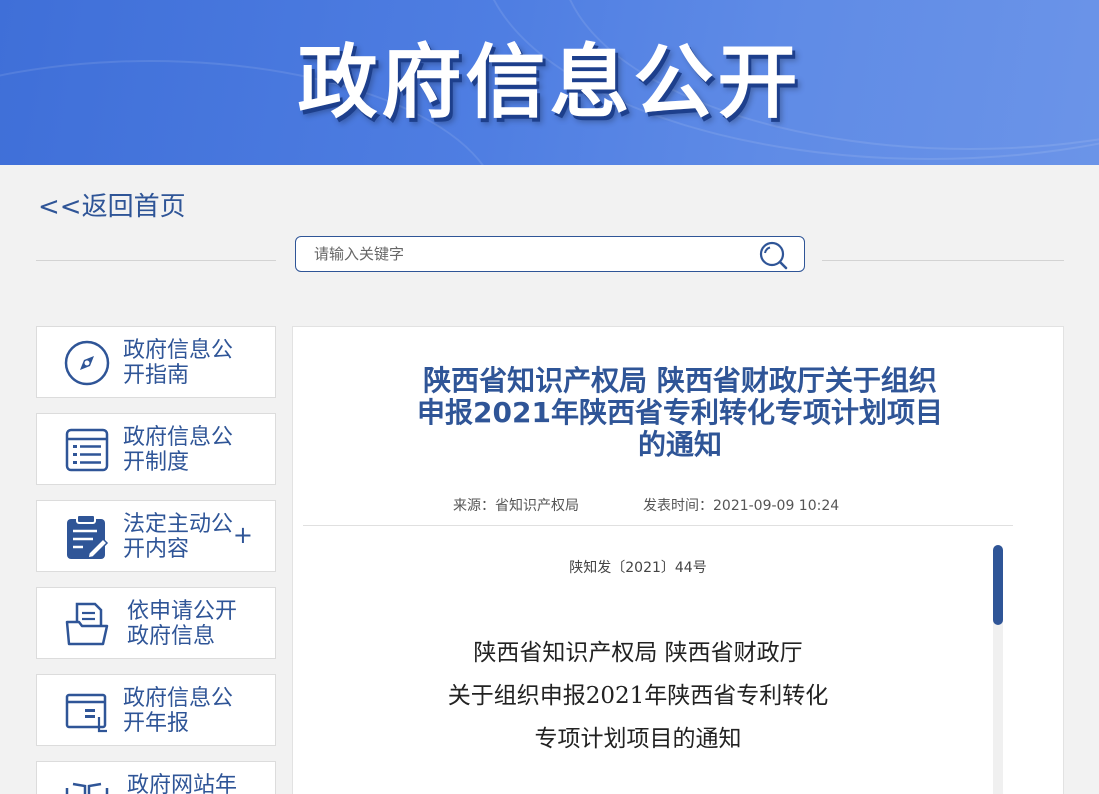 The width and height of the screenshot is (1099, 794). I want to click on folder-document-icon, so click(87, 624).